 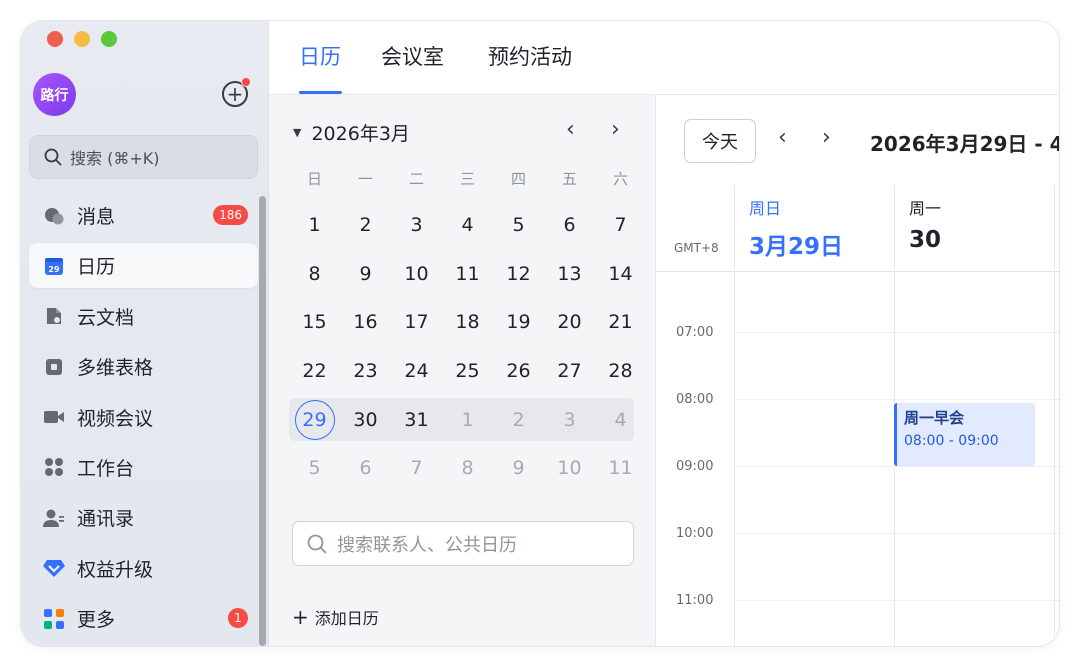 What do you see at coordinates (143, 316) in the screenshot?
I see `sidebar-item-docs: 云文档` at bounding box center [143, 316].